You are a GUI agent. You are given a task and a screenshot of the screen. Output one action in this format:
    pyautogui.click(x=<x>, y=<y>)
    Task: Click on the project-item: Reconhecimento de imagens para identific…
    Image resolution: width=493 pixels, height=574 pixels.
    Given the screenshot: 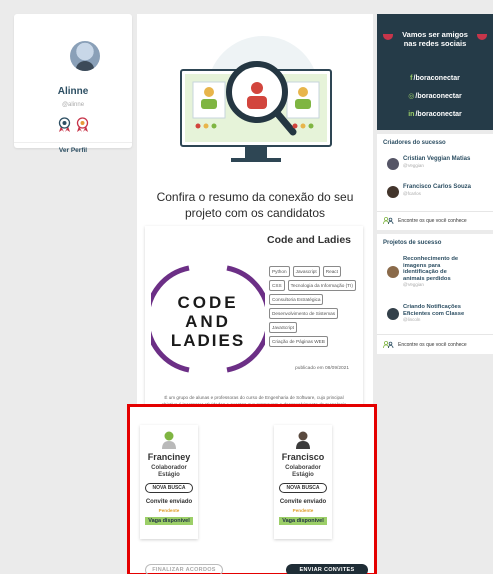 What is the action you would take?
    pyautogui.click(x=439, y=272)
    